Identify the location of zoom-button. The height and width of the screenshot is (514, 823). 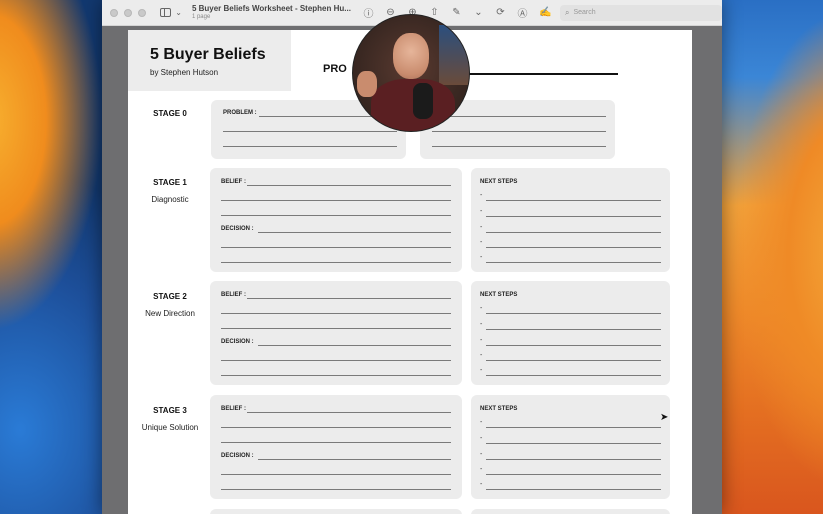
(142, 12).